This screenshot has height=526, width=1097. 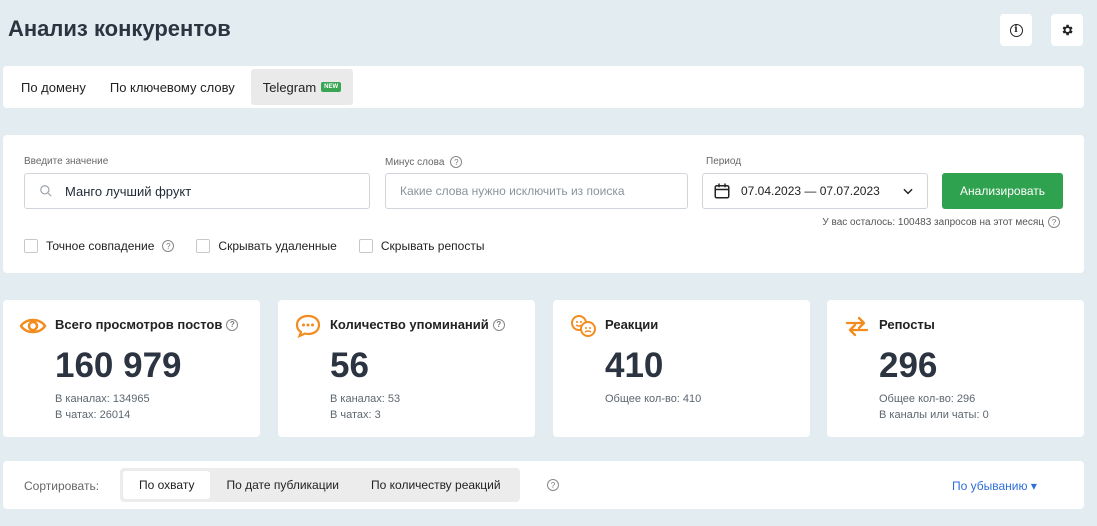 What do you see at coordinates (118, 365) in the screenshot?
I see `card-value: 160 979` at bounding box center [118, 365].